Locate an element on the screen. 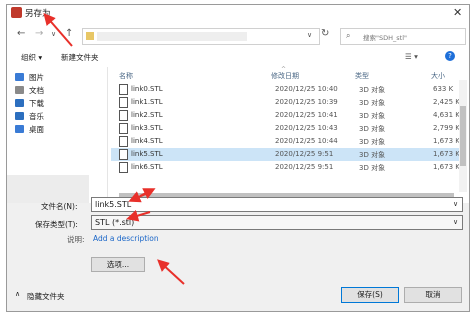  arrow-to-title is located at coordinates (58, 29).